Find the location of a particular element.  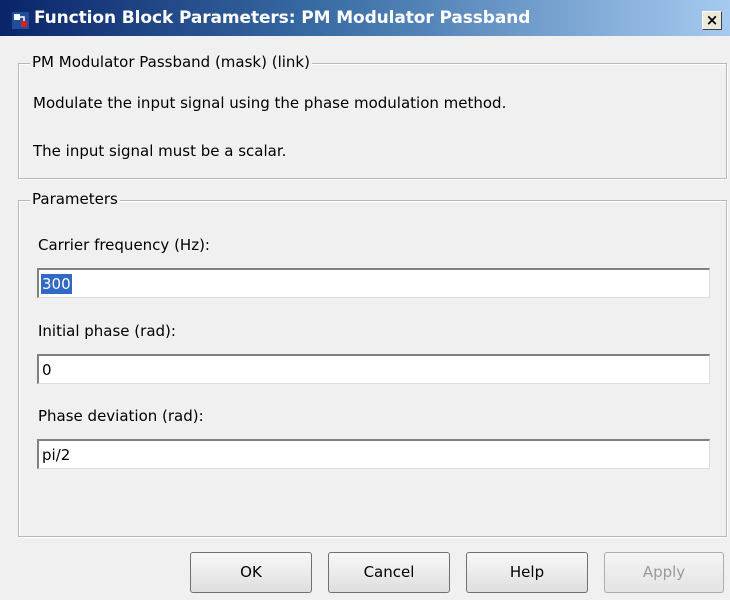

initial-phase-input: 0 is located at coordinates (373, 369).